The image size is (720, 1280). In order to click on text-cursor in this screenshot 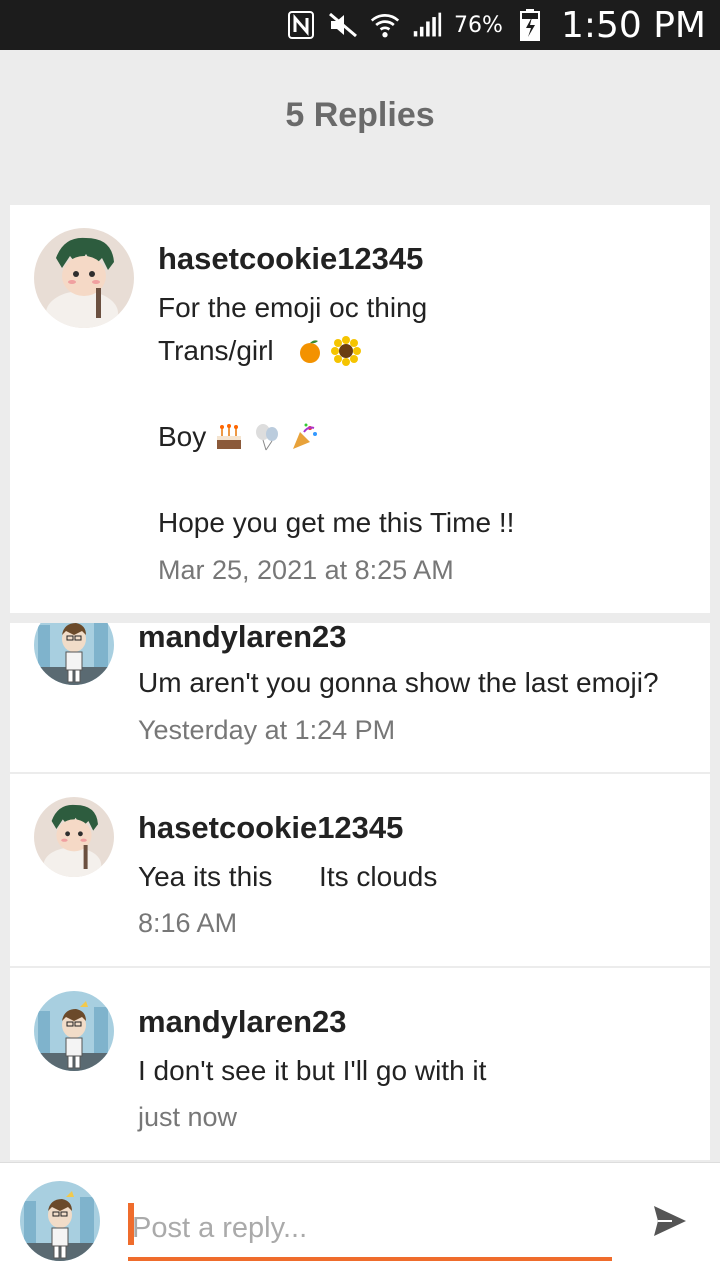, I will do `click(131, 1224)`.